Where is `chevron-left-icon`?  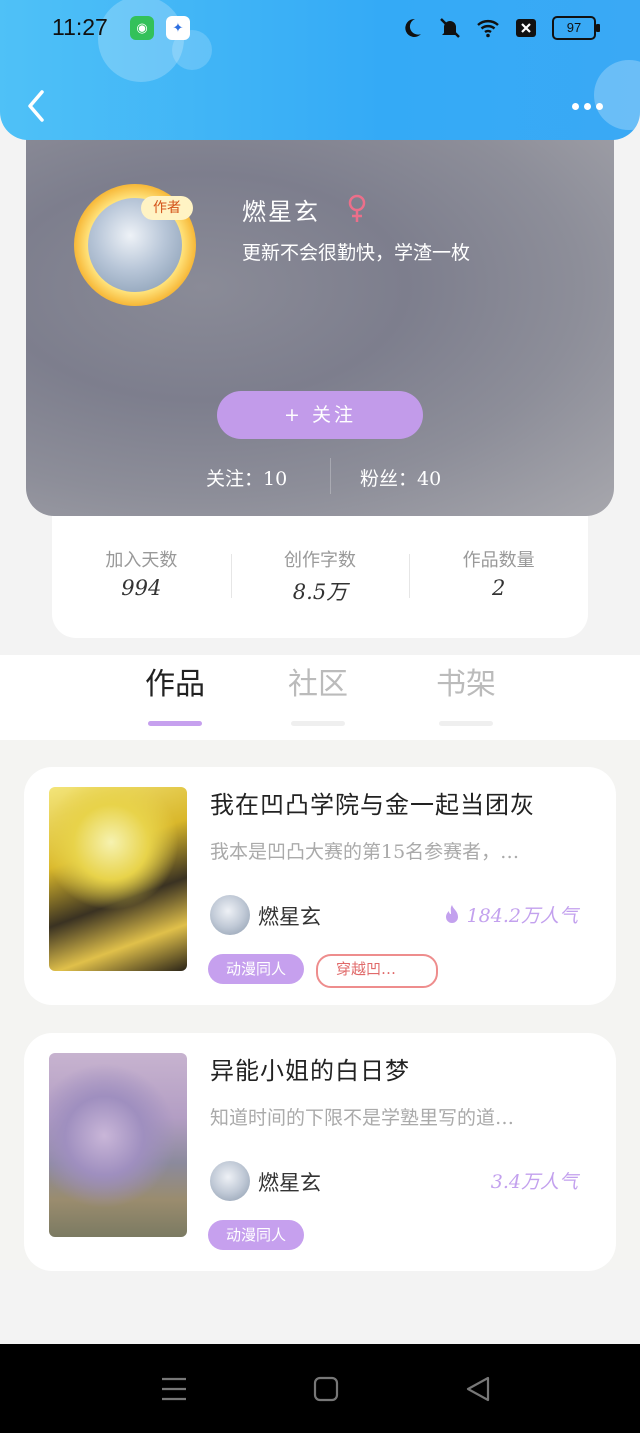 chevron-left-icon is located at coordinates (37, 106).